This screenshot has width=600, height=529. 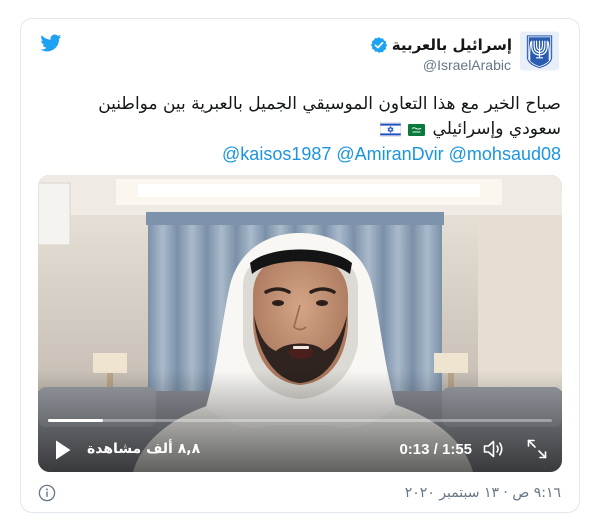 I want to click on twitter-bird-icon, so click(x=50, y=43).